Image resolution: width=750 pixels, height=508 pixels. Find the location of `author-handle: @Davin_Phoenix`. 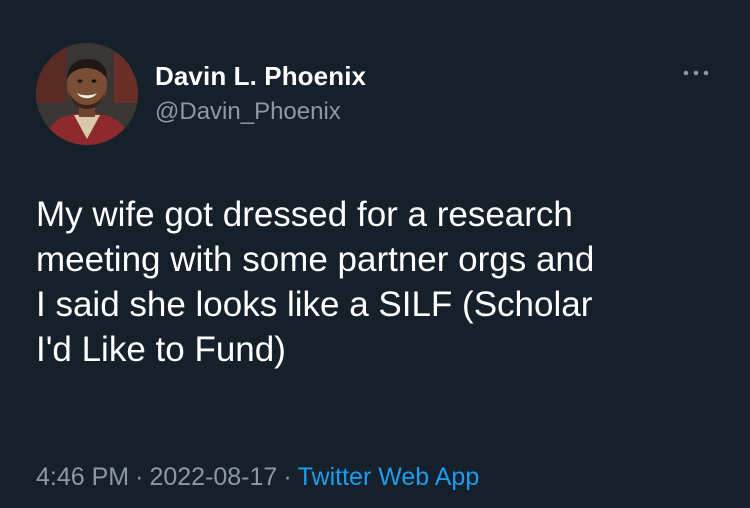

author-handle: @Davin_Phoenix is located at coordinates (248, 112).